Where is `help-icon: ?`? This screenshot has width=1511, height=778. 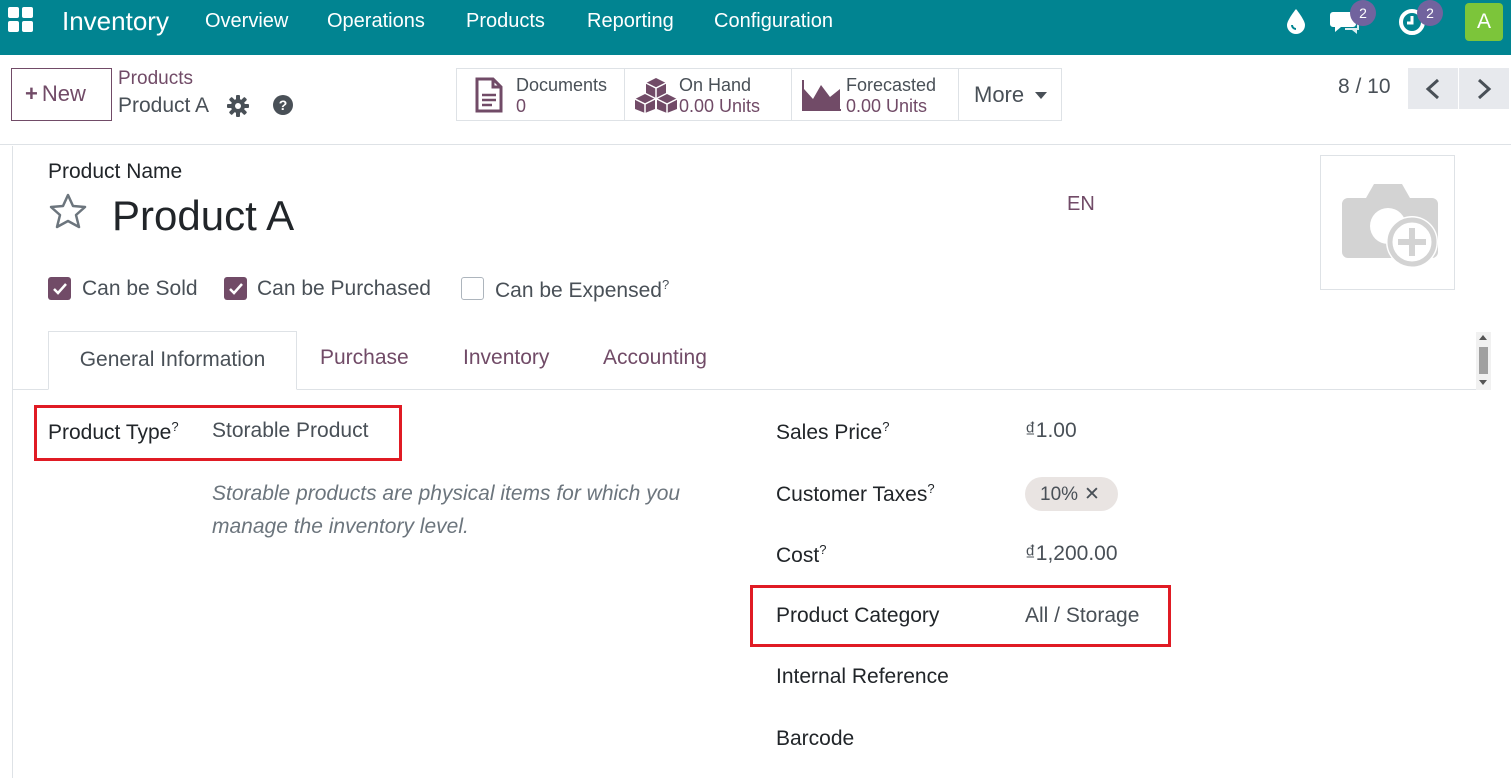 help-icon: ? is located at coordinates (283, 107).